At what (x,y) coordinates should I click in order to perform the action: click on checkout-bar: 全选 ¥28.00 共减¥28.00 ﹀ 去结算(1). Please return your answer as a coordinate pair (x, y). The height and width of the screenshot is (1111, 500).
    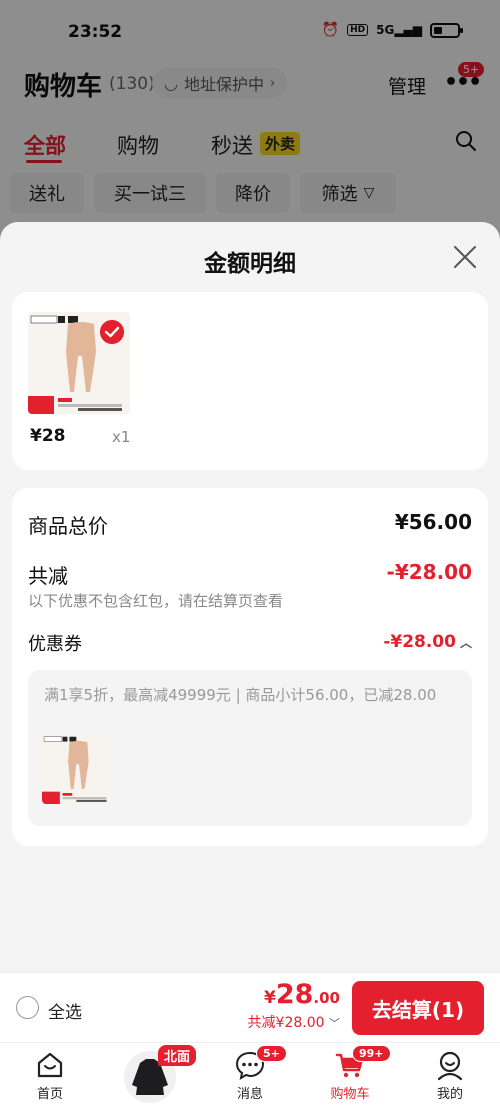
    Looking at the image, I should click on (250, 1007).